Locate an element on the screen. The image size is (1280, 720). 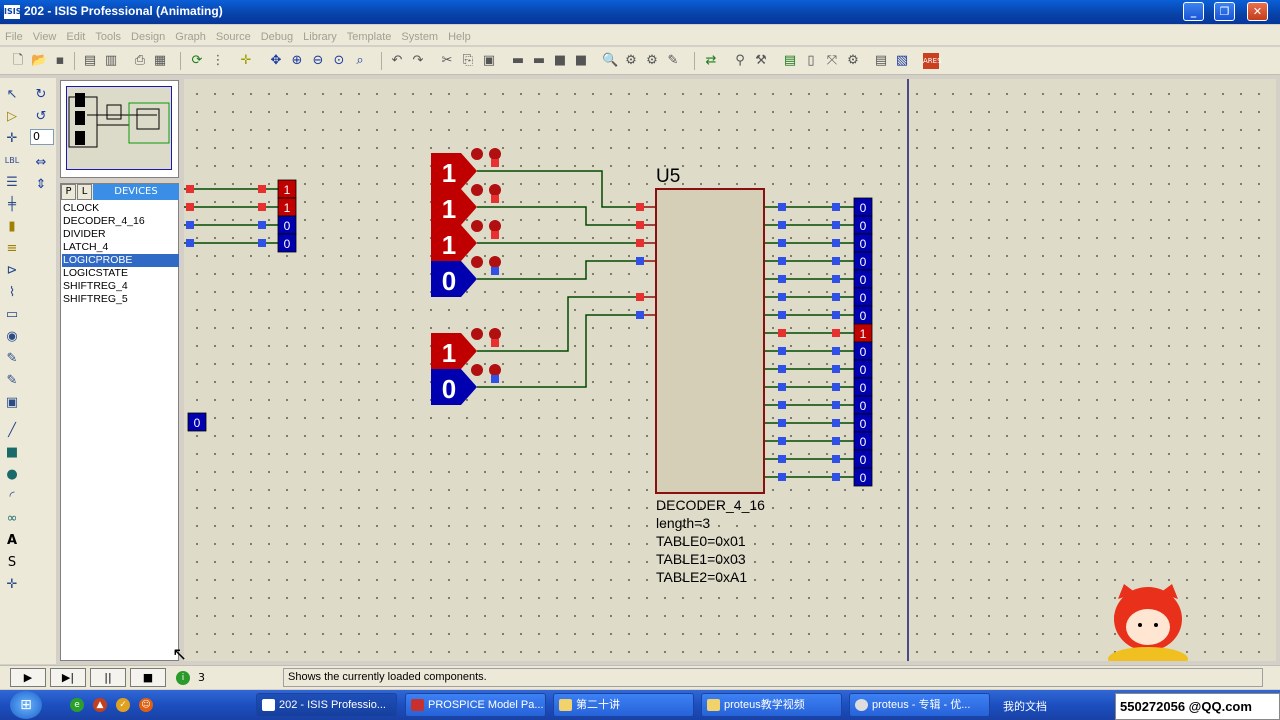
block-move-icon: ▬ is located at coordinates (539, 61).